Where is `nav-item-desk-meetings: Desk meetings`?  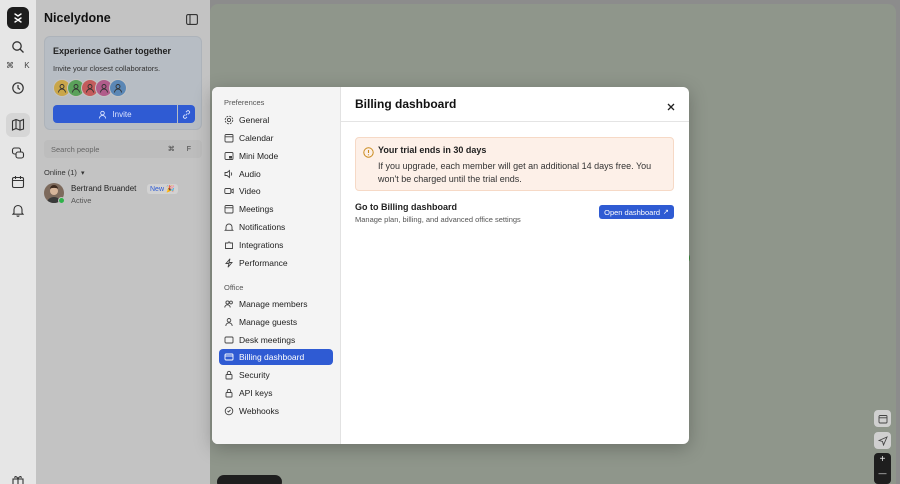
nav-item-desk-meetings: Desk meetings is located at coordinates (276, 340).